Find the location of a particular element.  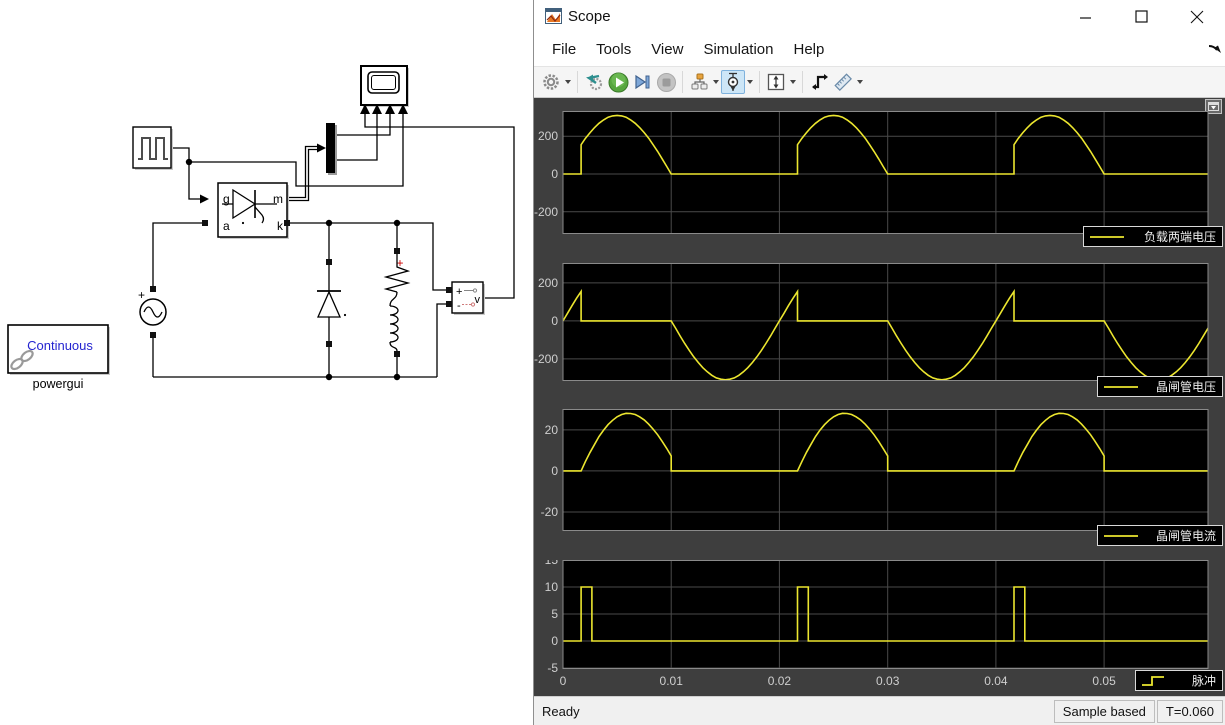

signal-selector-caret is located at coordinates (716, 82).